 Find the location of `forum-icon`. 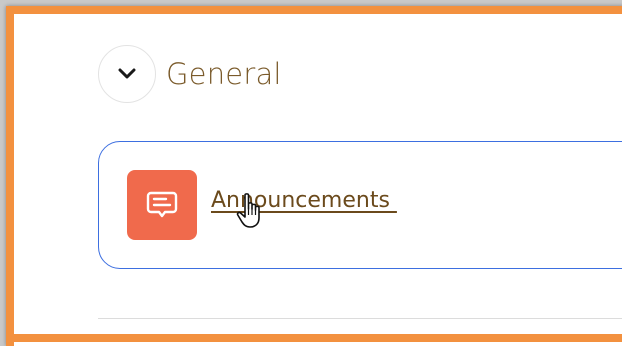

forum-icon is located at coordinates (162, 205).